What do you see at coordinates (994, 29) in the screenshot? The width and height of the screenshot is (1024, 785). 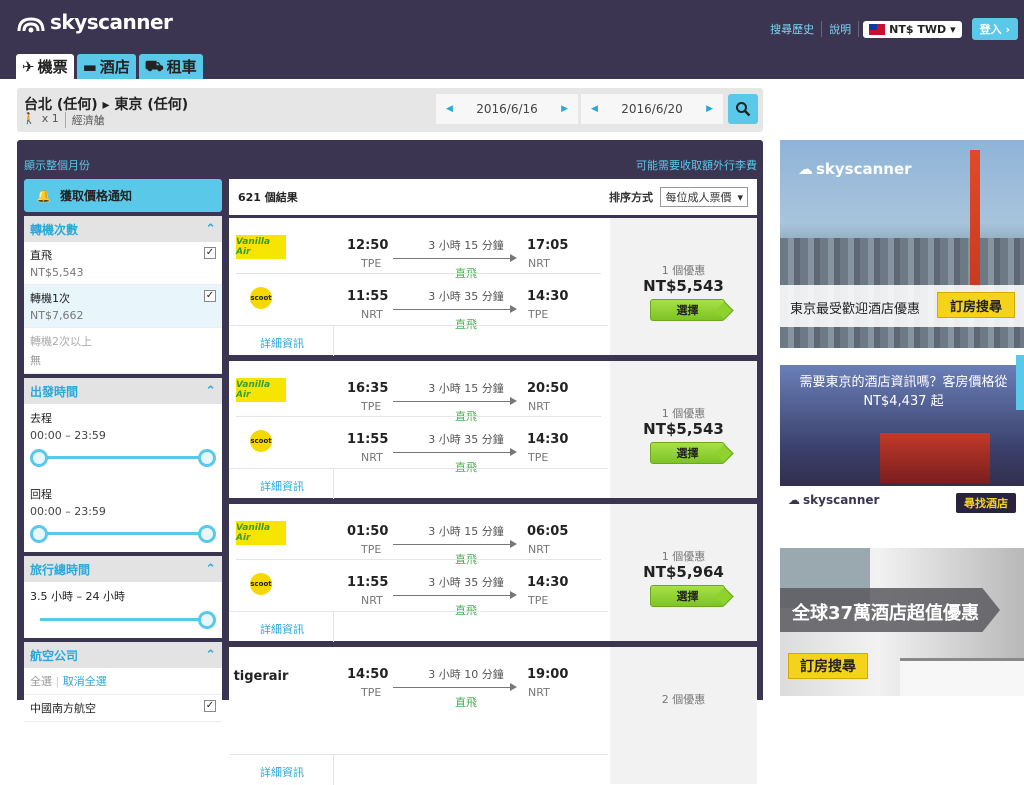 I see `login-button: 登入 ›` at bounding box center [994, 29].